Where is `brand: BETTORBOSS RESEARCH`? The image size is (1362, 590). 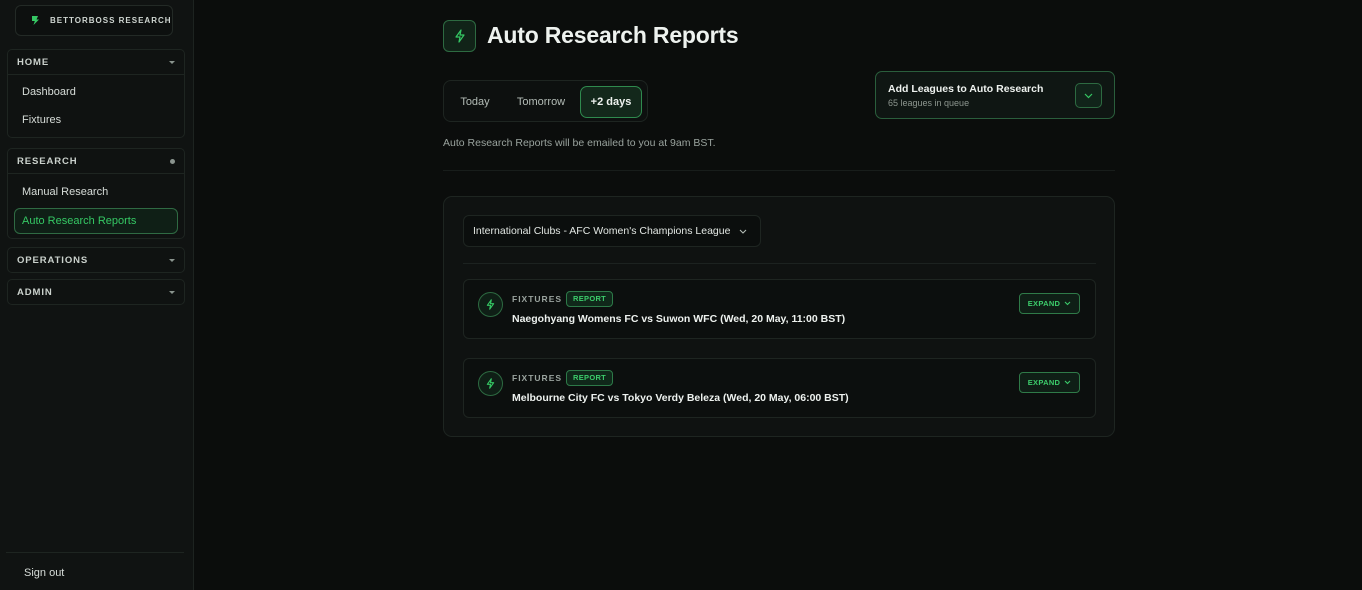 brand: BETTORBOSS RESEARCH is located at coordinates (94, 20).